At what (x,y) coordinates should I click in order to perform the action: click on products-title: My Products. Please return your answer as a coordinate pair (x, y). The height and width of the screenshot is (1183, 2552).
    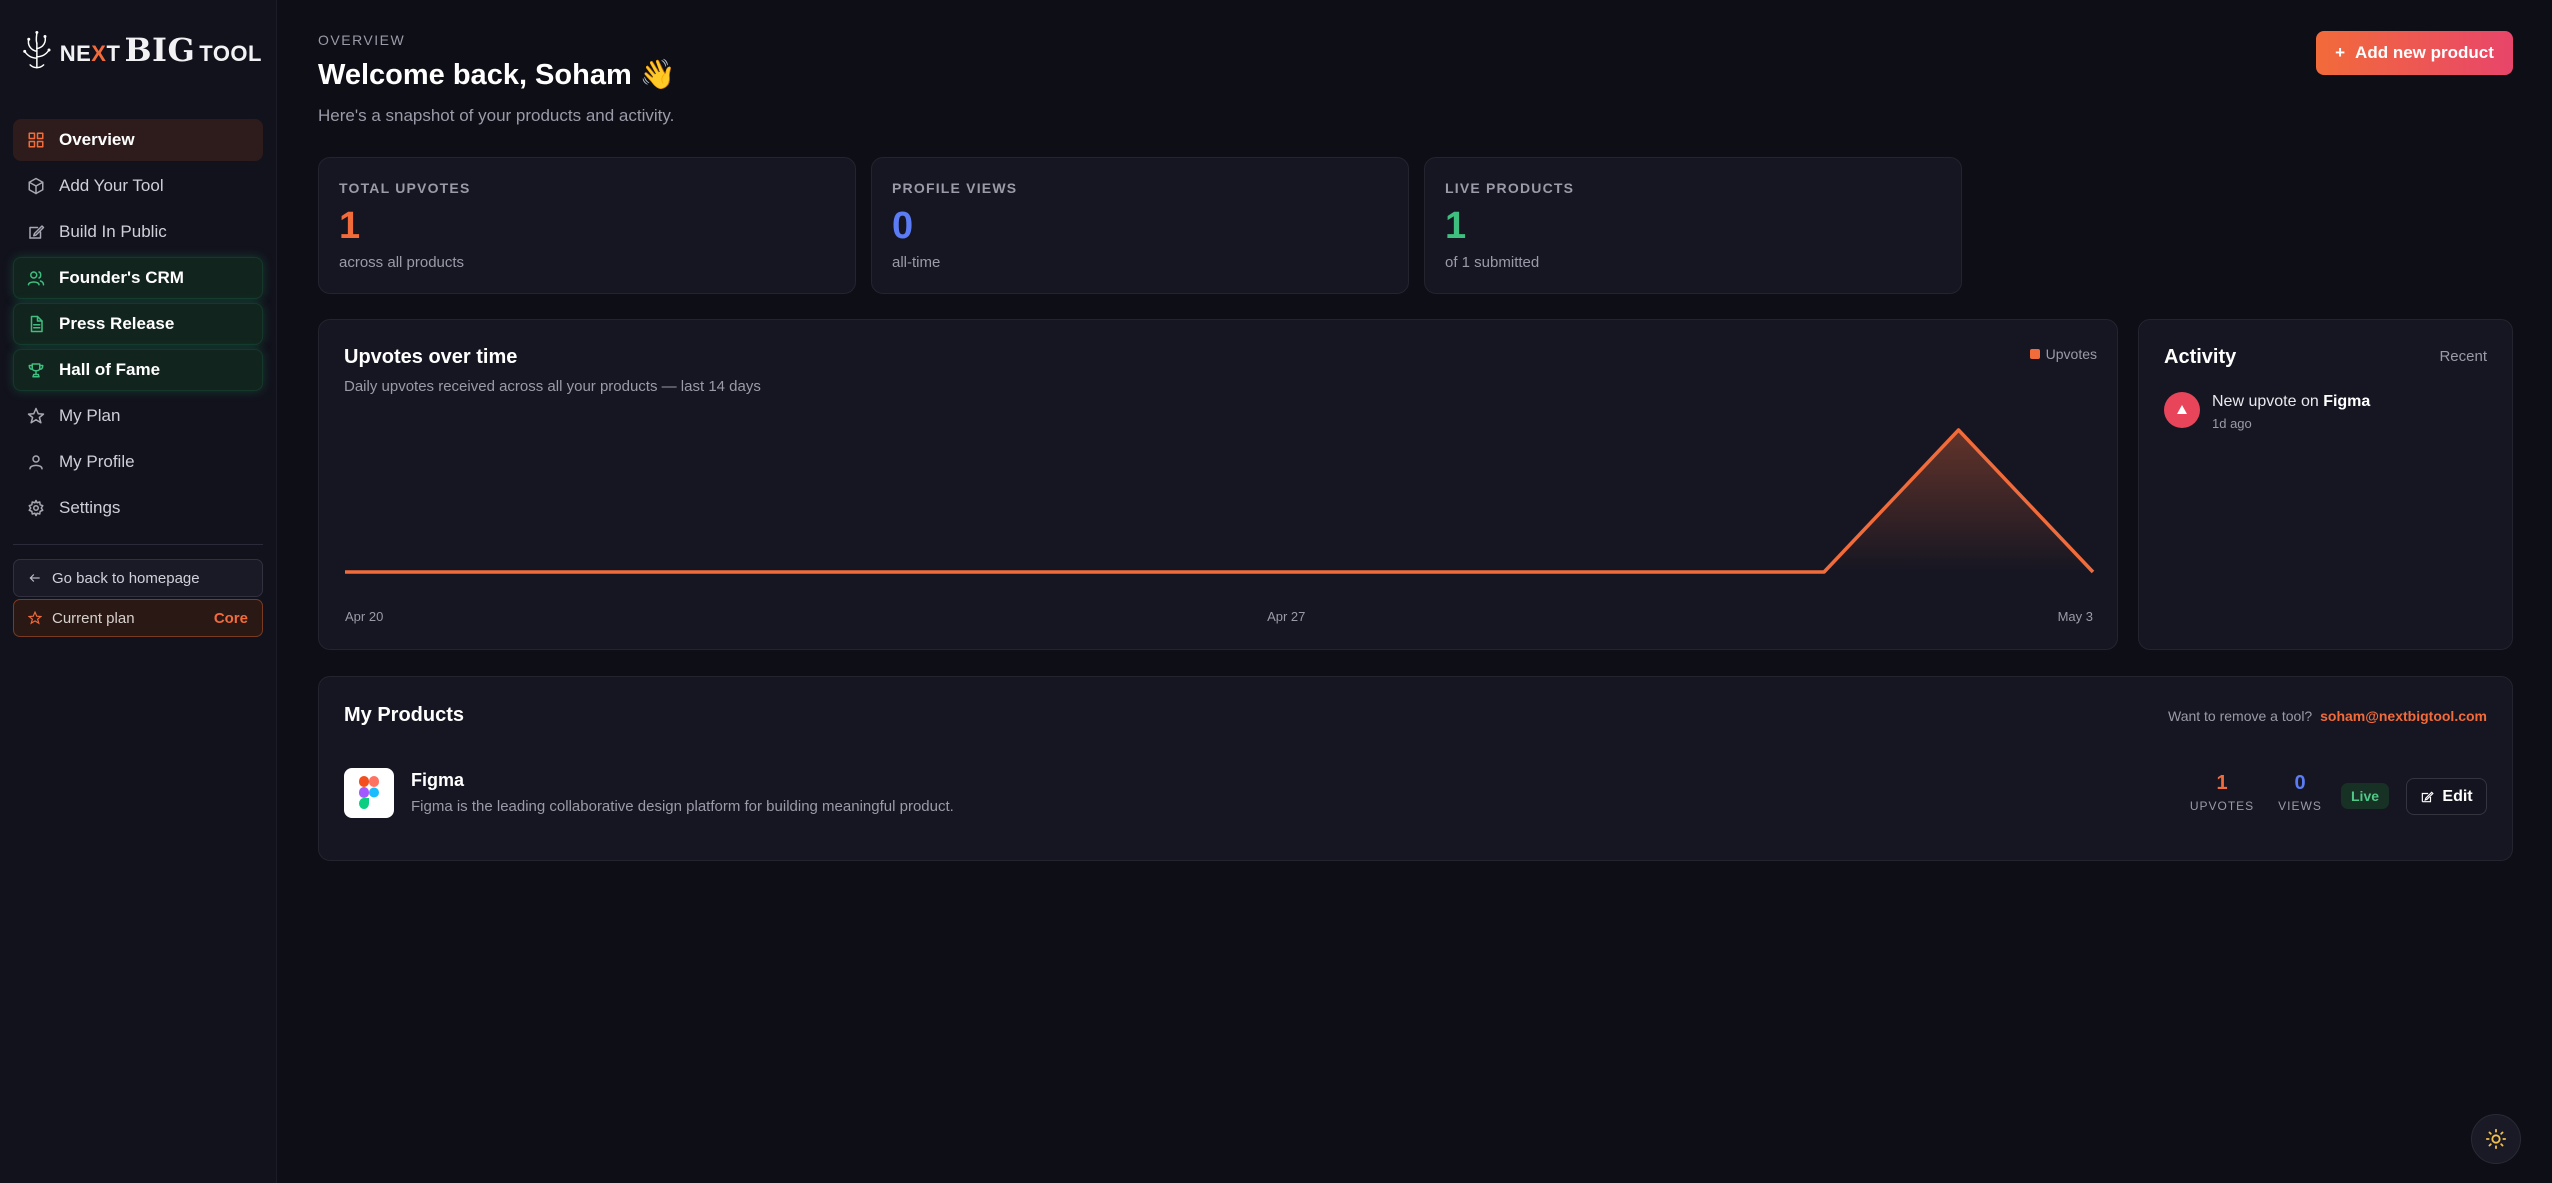
    Looking at the image, I should click on (404, 715).